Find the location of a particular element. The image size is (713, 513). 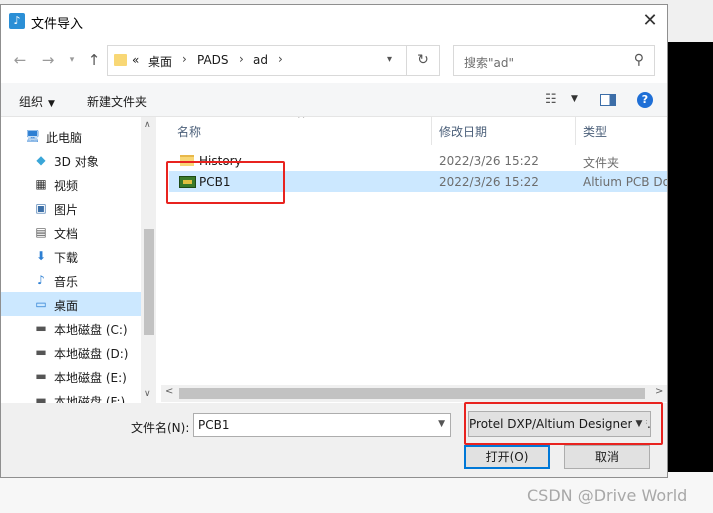

command-bar: 组织 ▼ 新建文件夹 ☷ ▼ ? is located at coordinates (334, 100).